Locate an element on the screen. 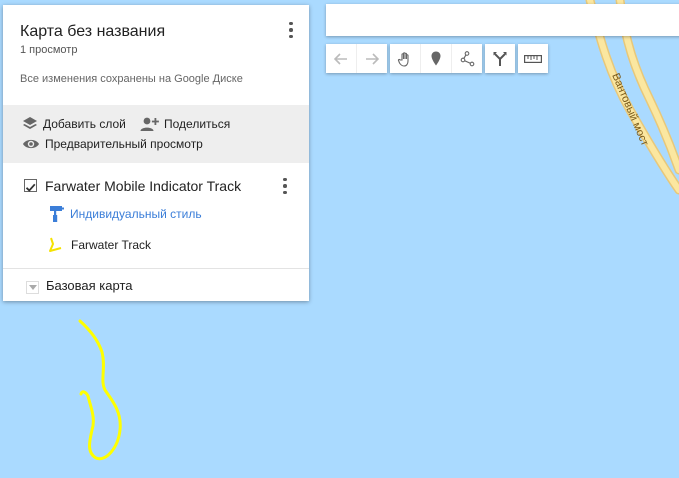 The width and height of the screenshot is (679, 478). ruler-icon is located at coordinates (533, 58).